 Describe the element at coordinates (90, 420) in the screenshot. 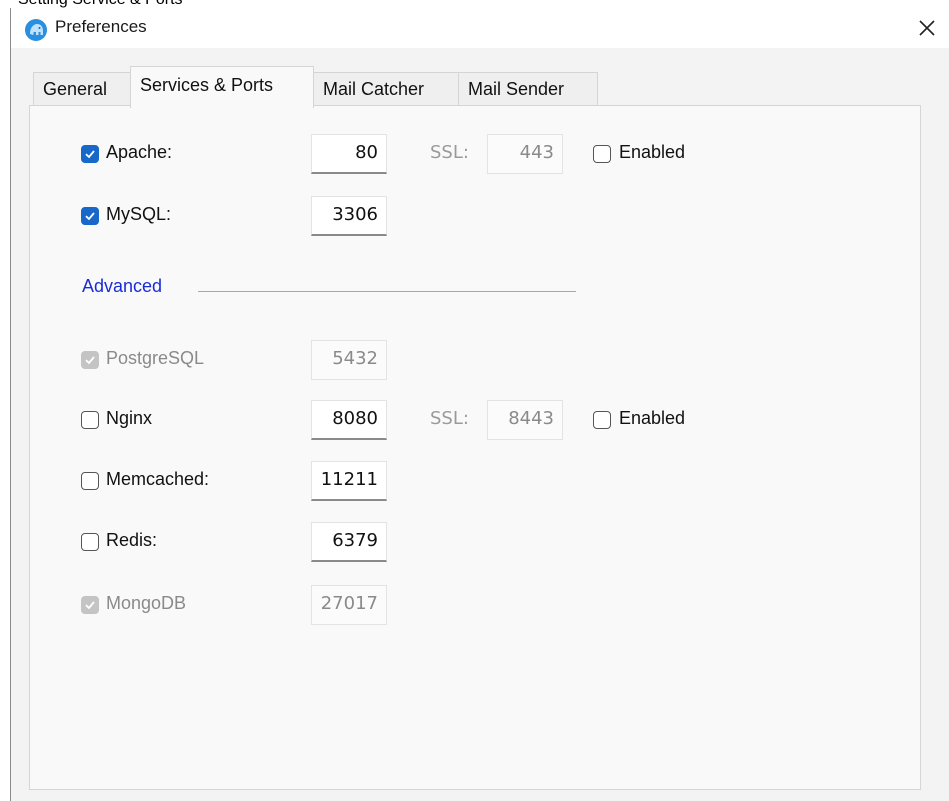

I see `nginx-checkbox` at that location.